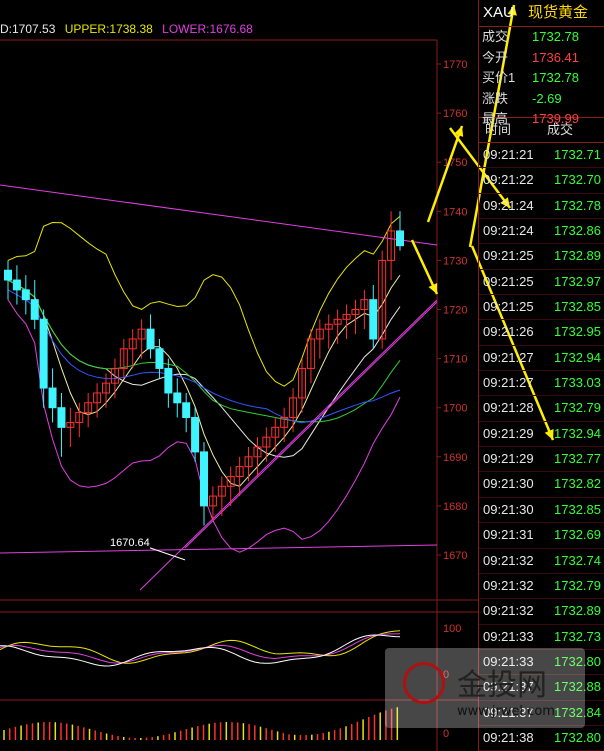 This screenshot has width=604, height=751. What do you see at coordinates (508, 357) in the screenshot?
I see `tick-time: 09:21:27` at bounding box center [508, 357].